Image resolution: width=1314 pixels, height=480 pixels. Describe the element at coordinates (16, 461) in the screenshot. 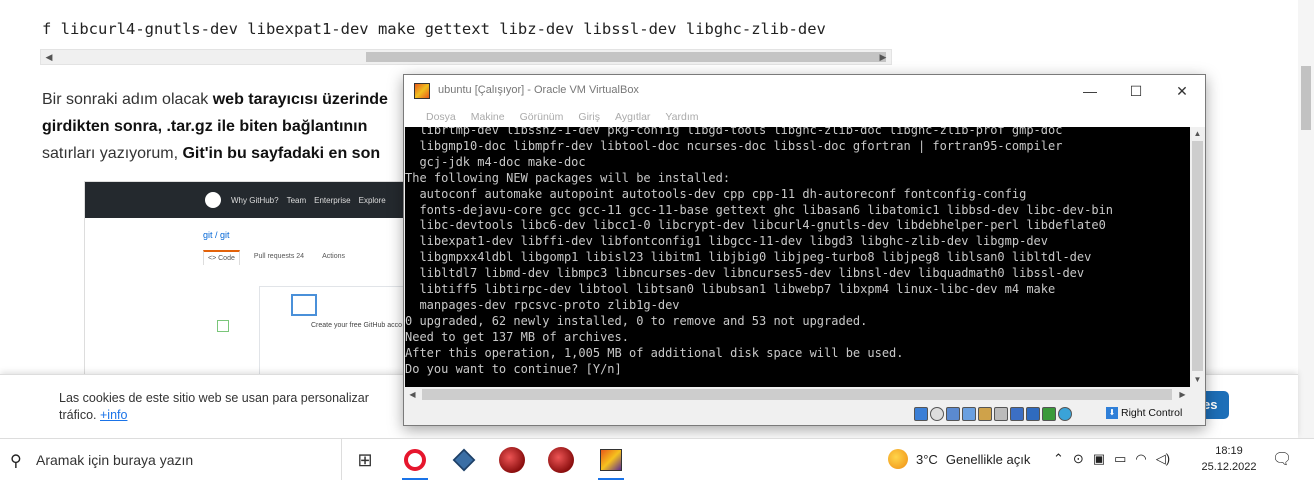

I see `search-icon: ⚲` at that location.